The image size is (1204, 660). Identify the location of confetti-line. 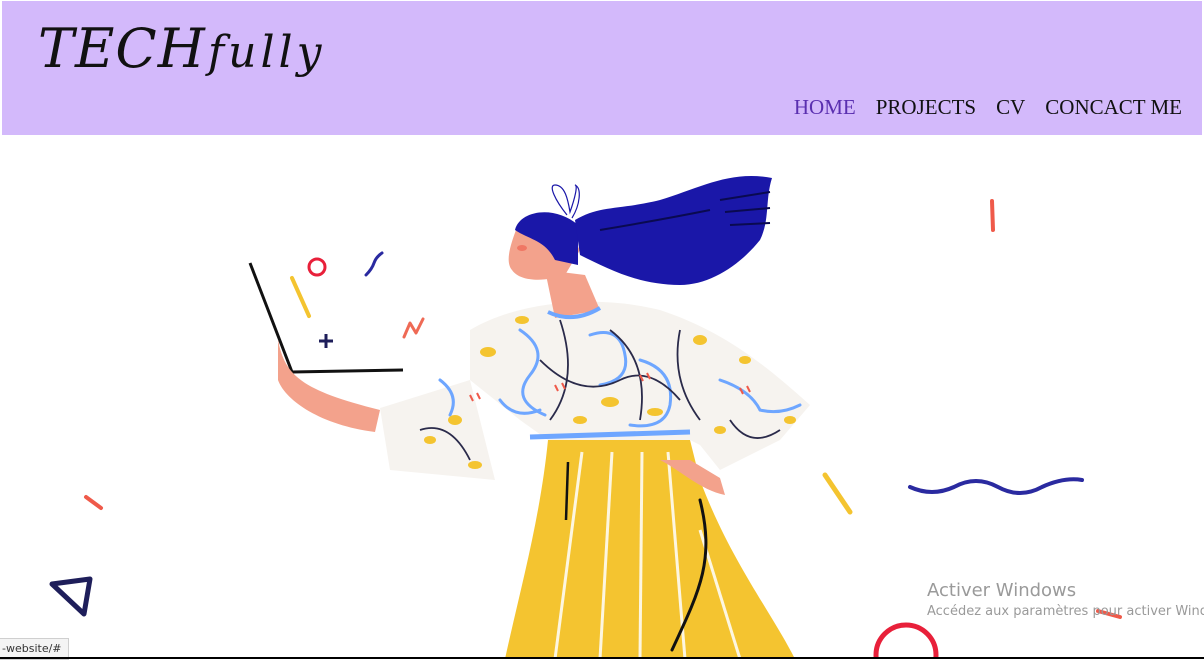
(300, 297).